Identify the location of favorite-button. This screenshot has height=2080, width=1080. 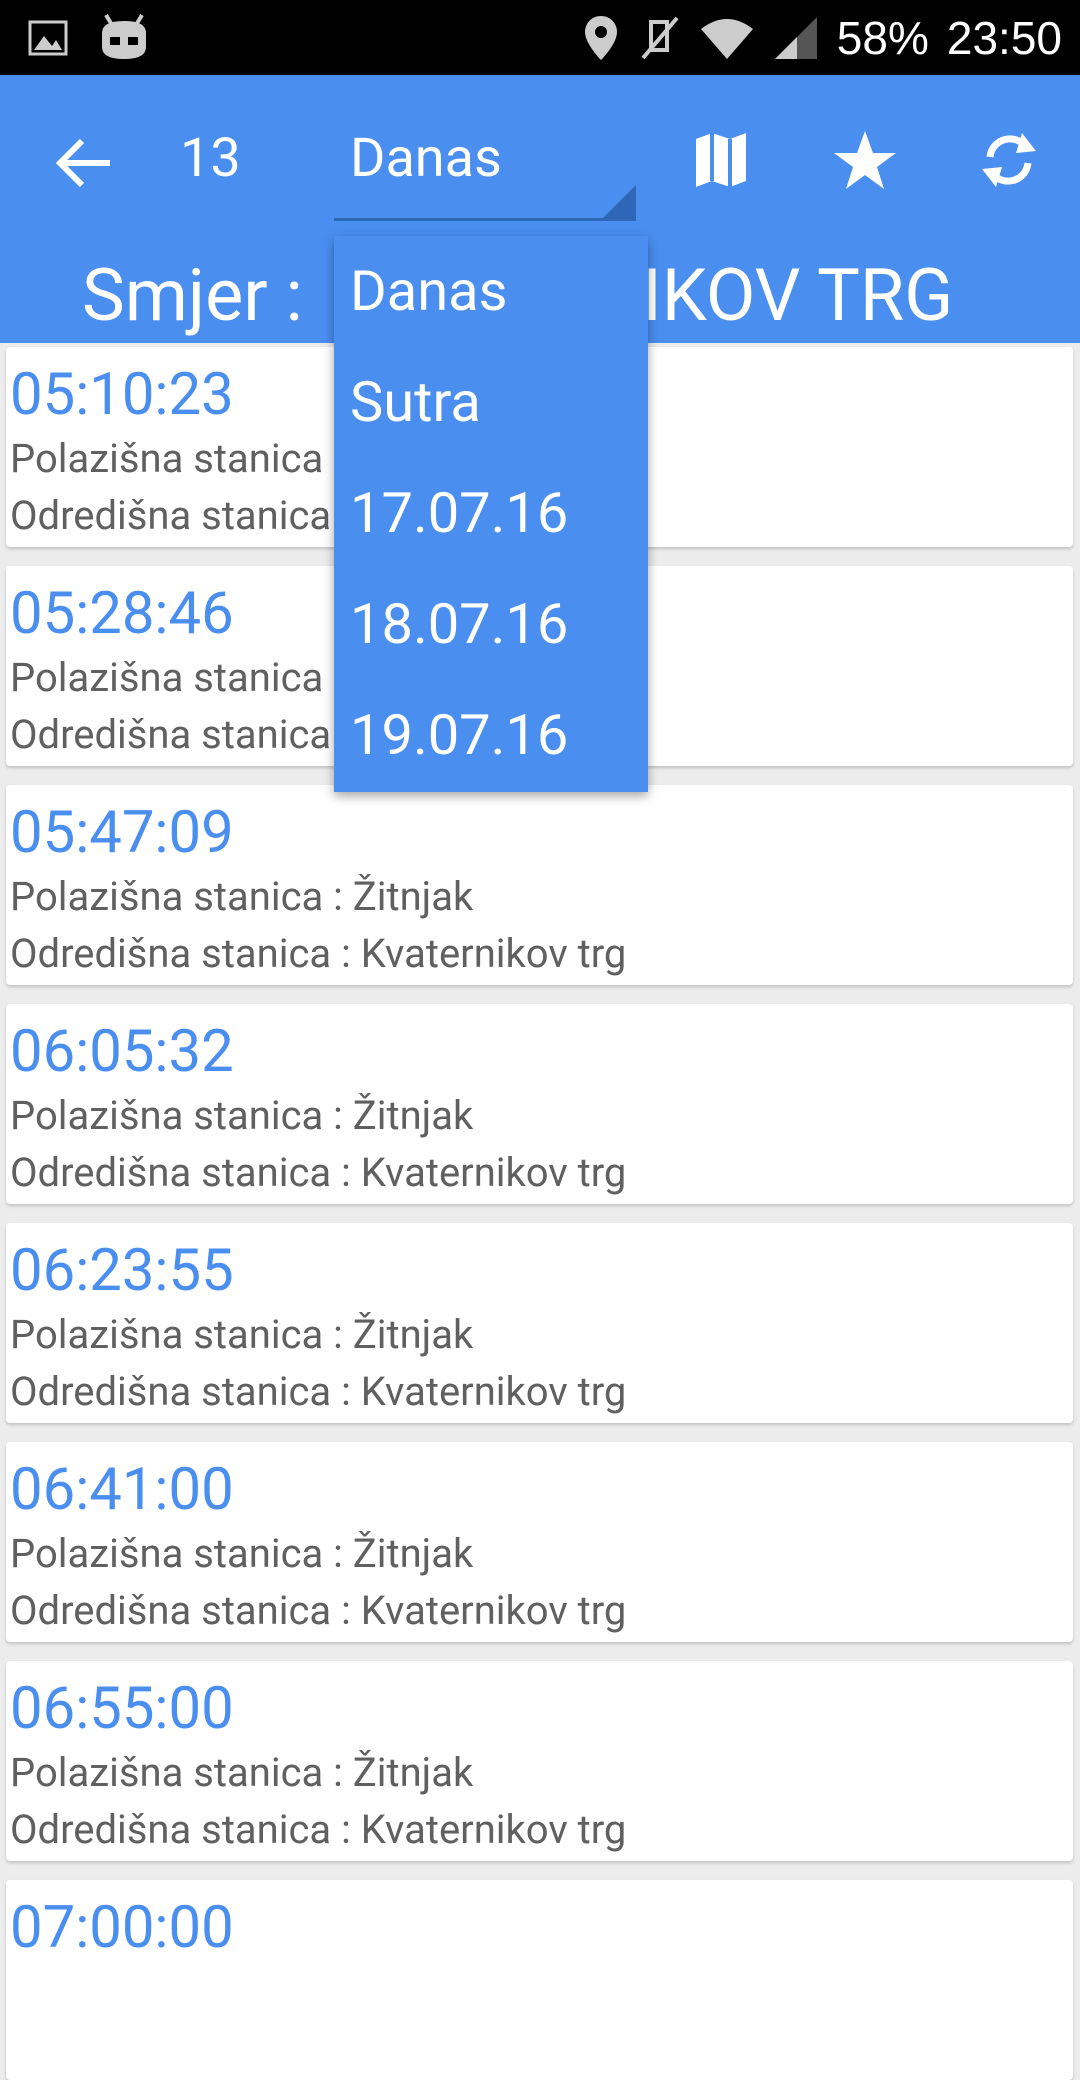
(865, 160).